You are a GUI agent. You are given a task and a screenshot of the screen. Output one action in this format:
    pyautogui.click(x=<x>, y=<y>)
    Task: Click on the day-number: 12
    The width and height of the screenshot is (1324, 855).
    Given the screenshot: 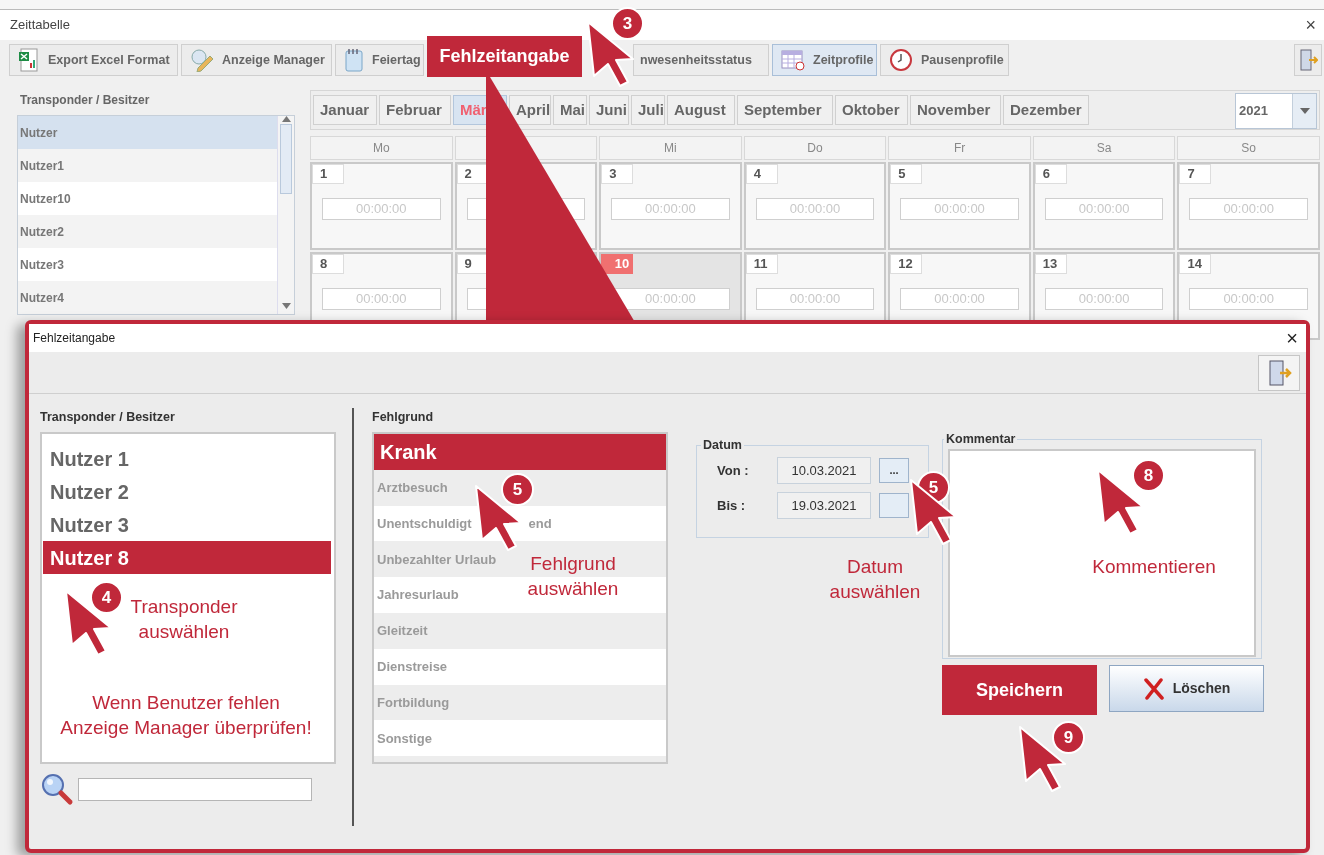 What is the action you would take?
    pyautogui.click(x=906, y=264)
    